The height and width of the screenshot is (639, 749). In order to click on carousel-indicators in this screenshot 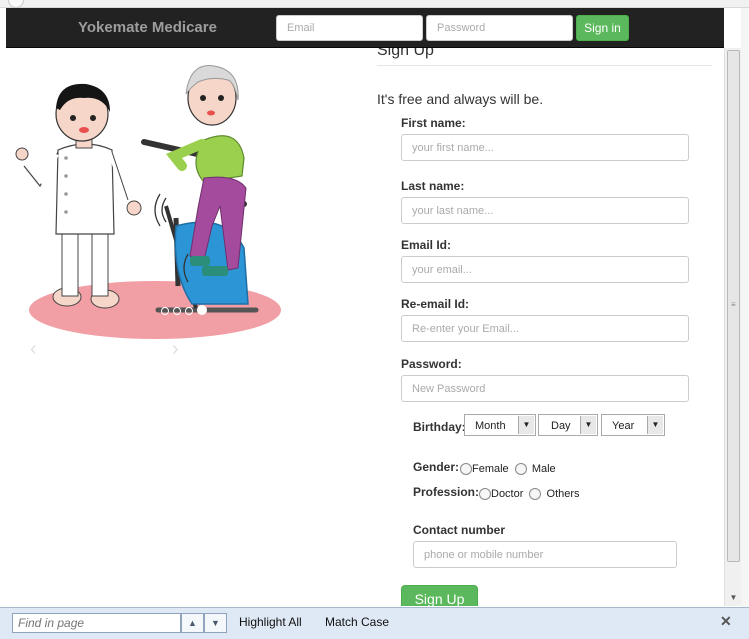, I will do `click(186, 311)`.